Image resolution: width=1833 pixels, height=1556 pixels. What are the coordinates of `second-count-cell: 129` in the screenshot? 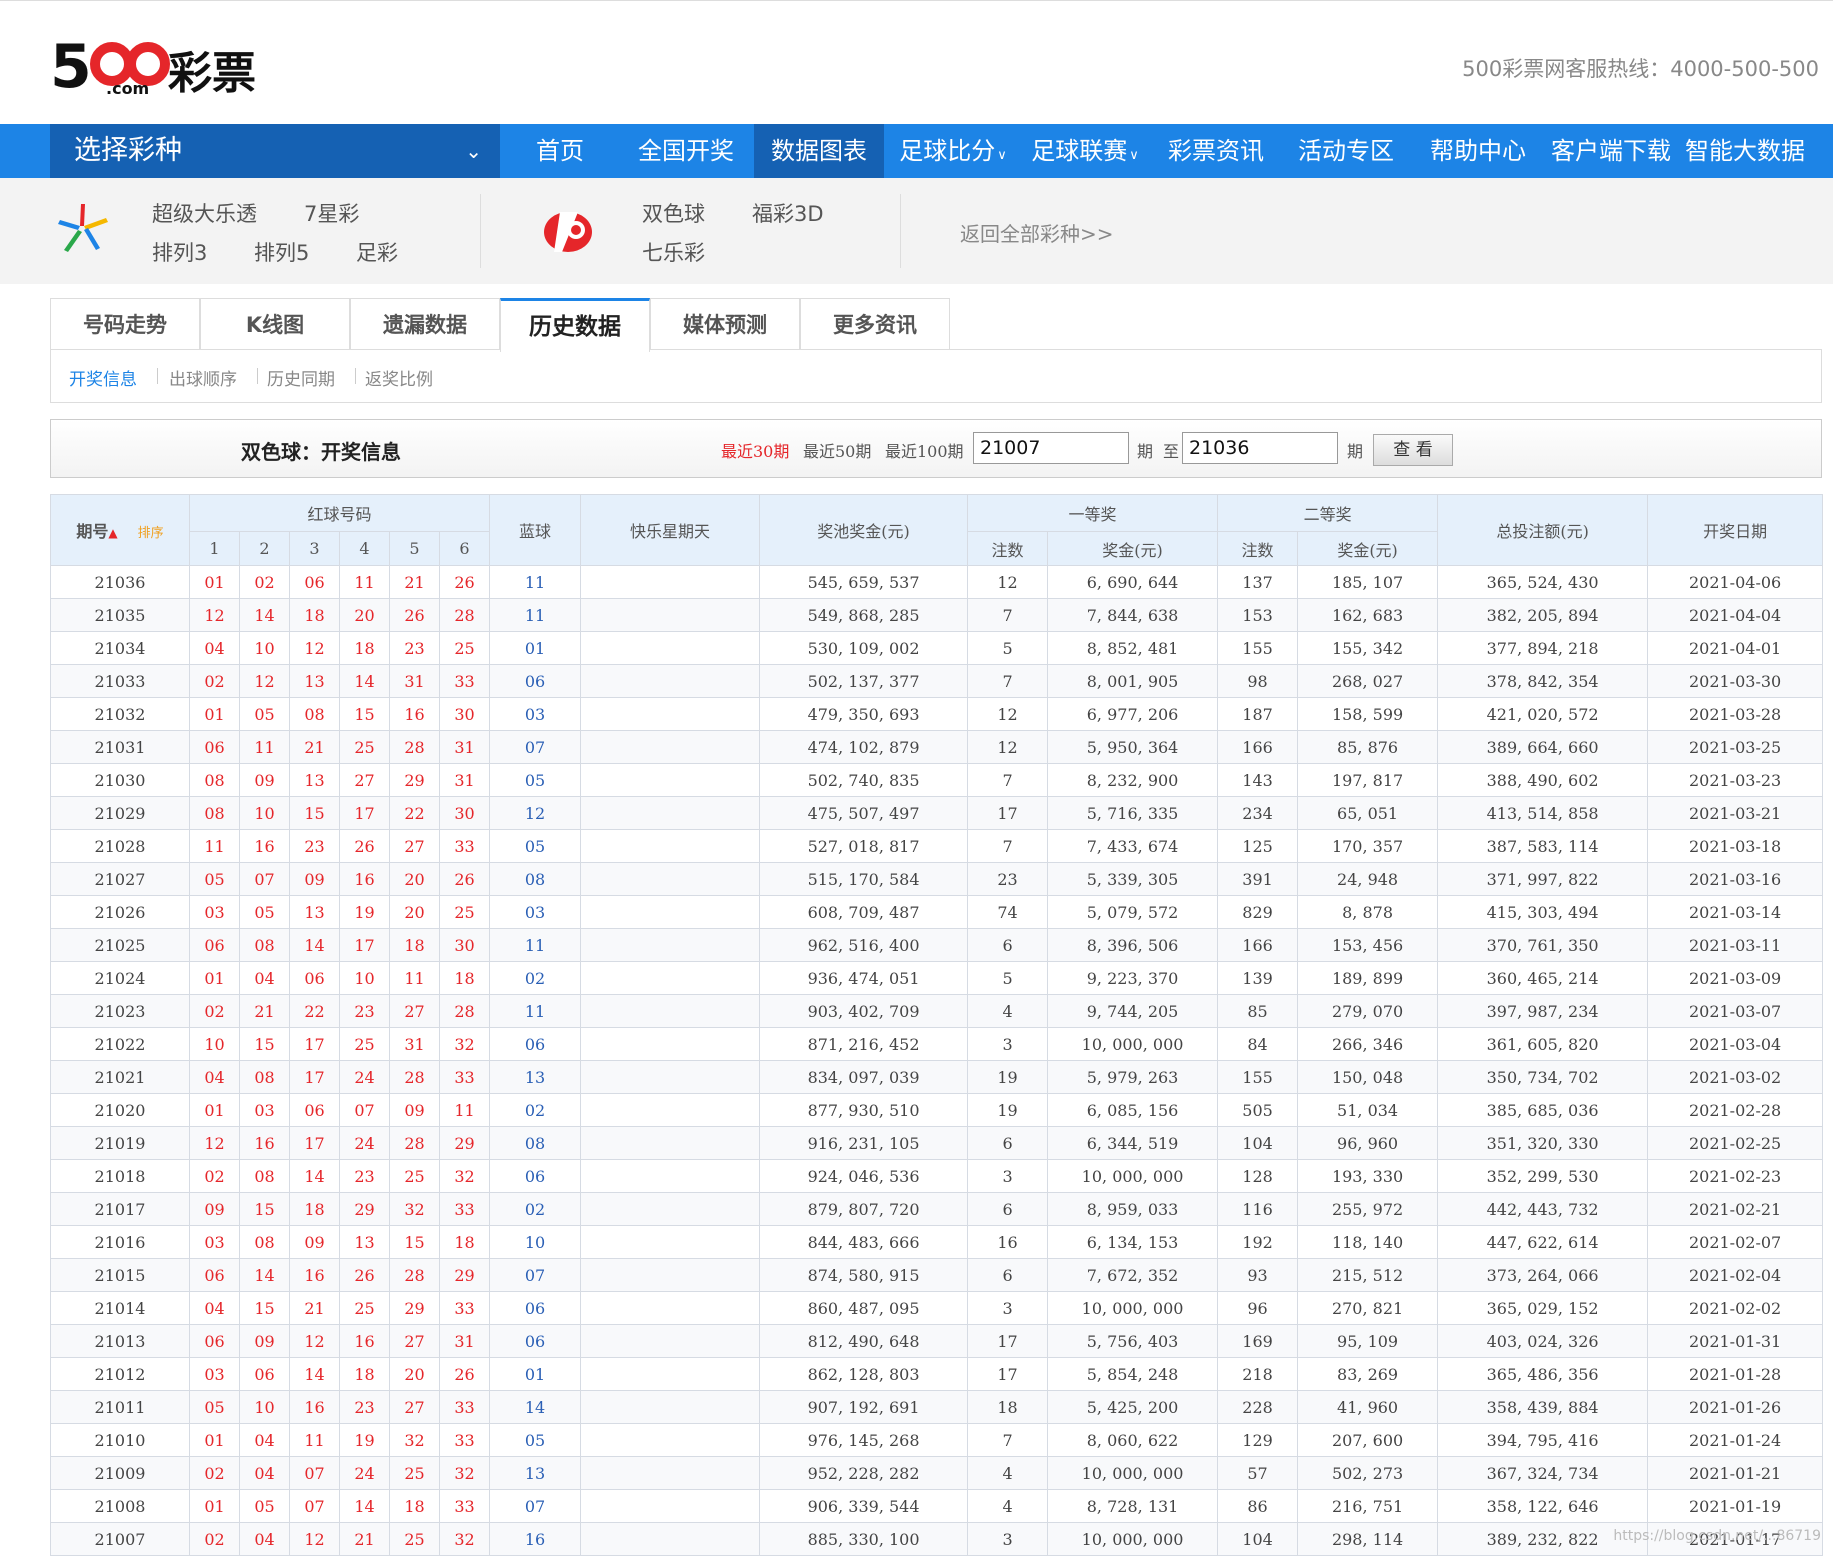 It's located at (1258, 1440).